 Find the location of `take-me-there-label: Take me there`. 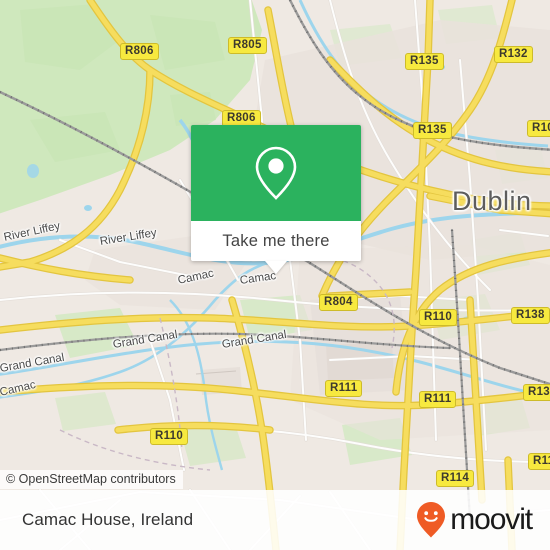

take-me-there-label: Take me there is located at coordinates (276, 240).